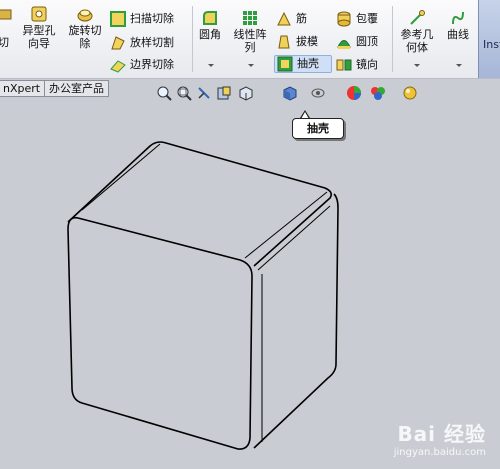 This screenshot has width=500, height=469. What do you see at coordinates (458, 34) in the screenshot?
I see `curves-label: 曲线` at bounding box center [458, 34].